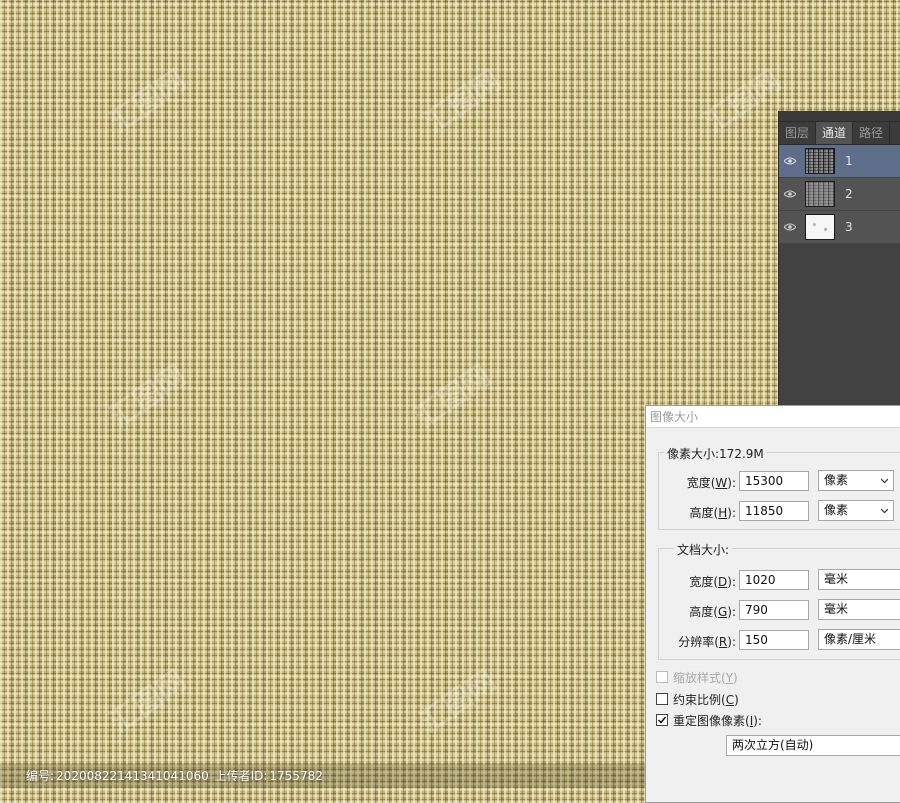  I want to click on doc-width-input, so click(774, 580).